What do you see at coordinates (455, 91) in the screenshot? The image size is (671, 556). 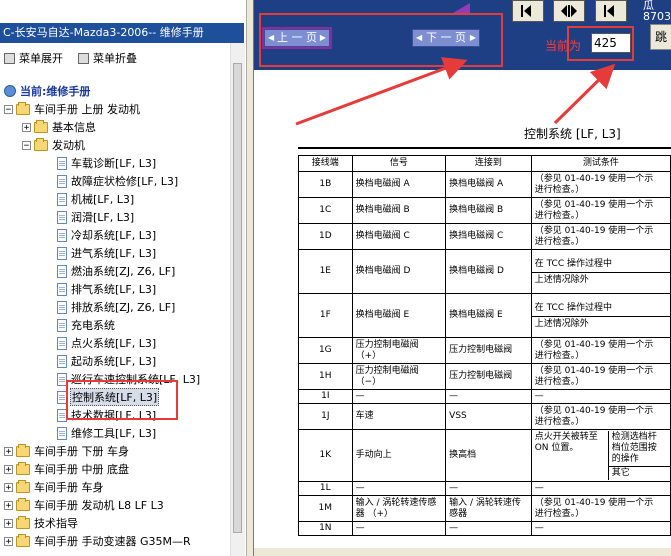 I see `annotation-arrows` at bounding box center [455, 91].